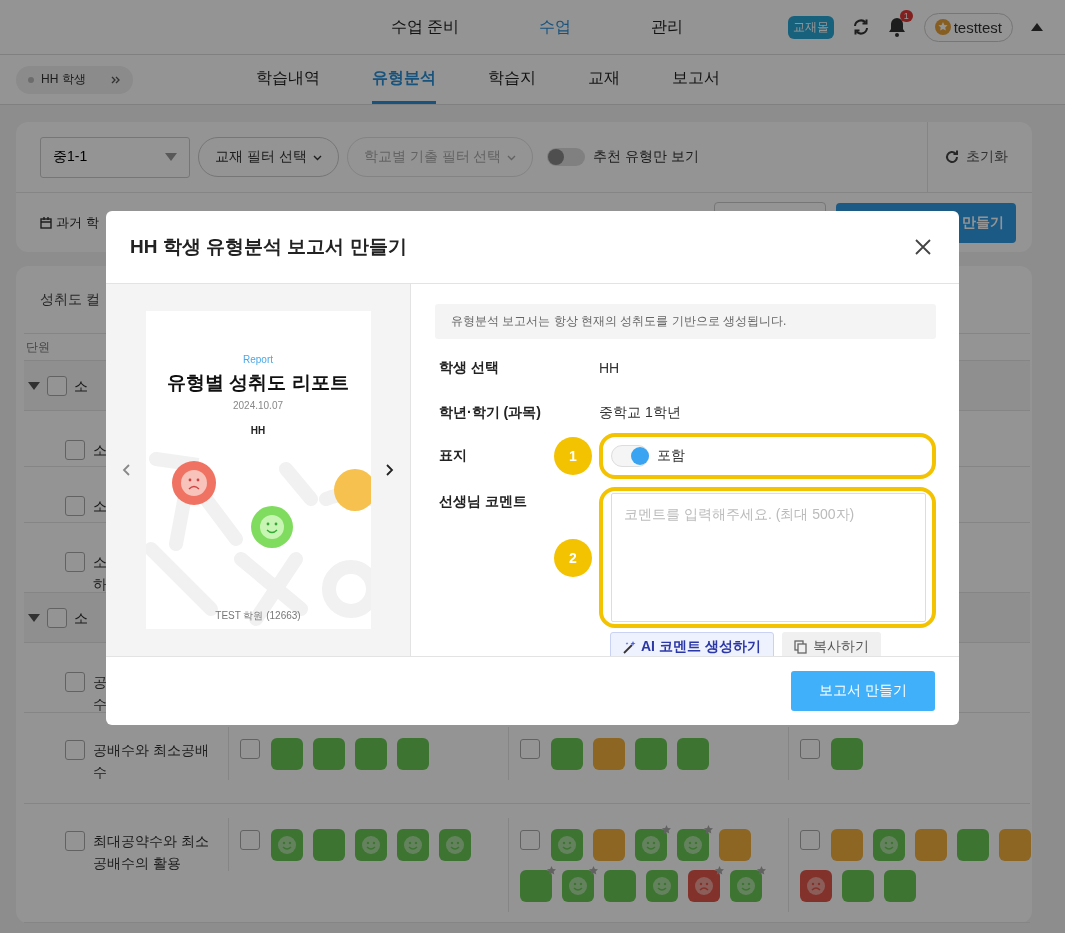 The width and height of the screenshot is (1065, 933). Describe the element at coordinates (100, 693) in the screenshot. I see `unit-name: 공 수` at that location.